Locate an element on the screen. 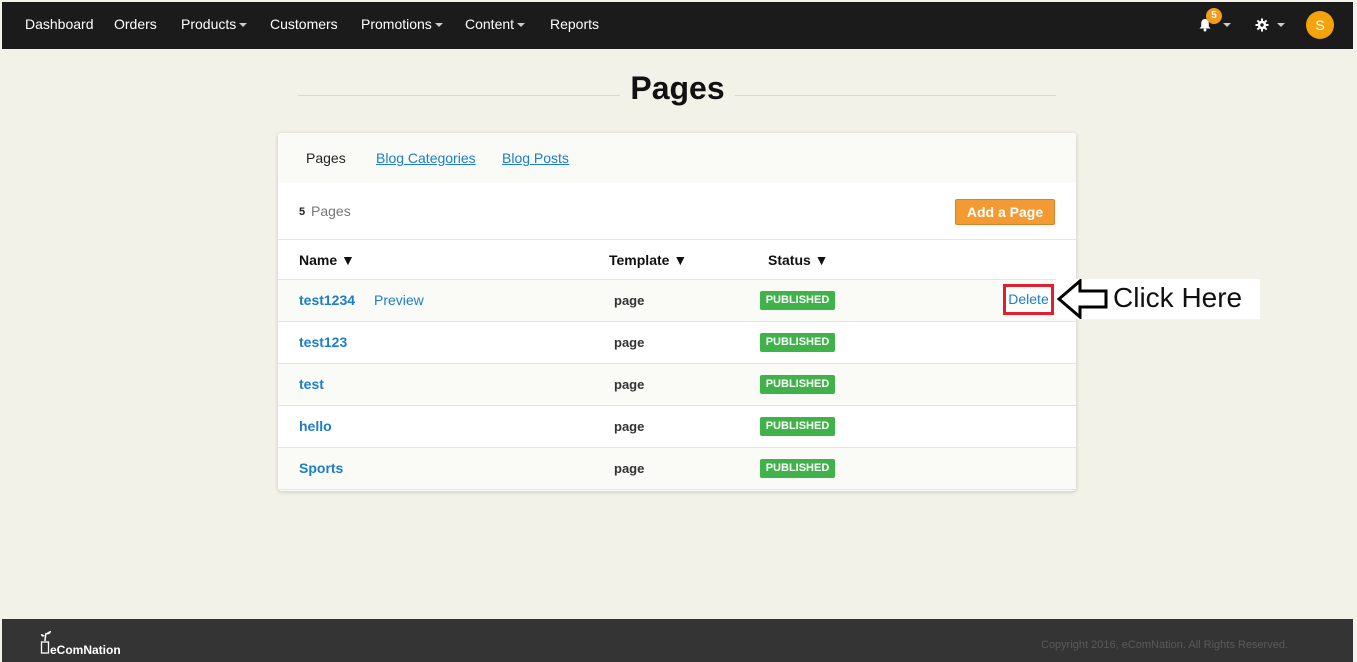 Image resolution: width=1357 pixels, height=662 pixels. pages-count-row: 5 Pages Add a Page is located at coordinates (677, 211).